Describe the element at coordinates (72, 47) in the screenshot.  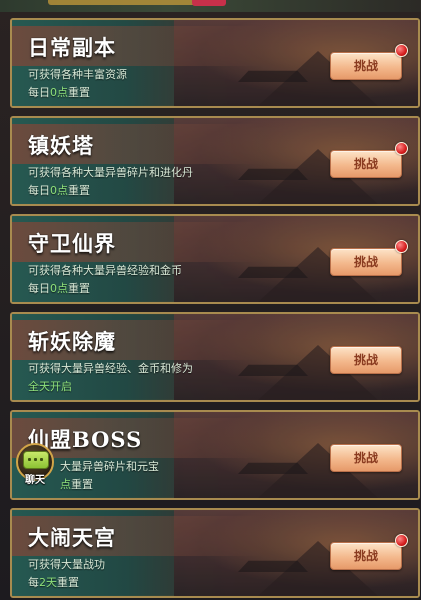
I see `activity-title: 日常副本` at that location.